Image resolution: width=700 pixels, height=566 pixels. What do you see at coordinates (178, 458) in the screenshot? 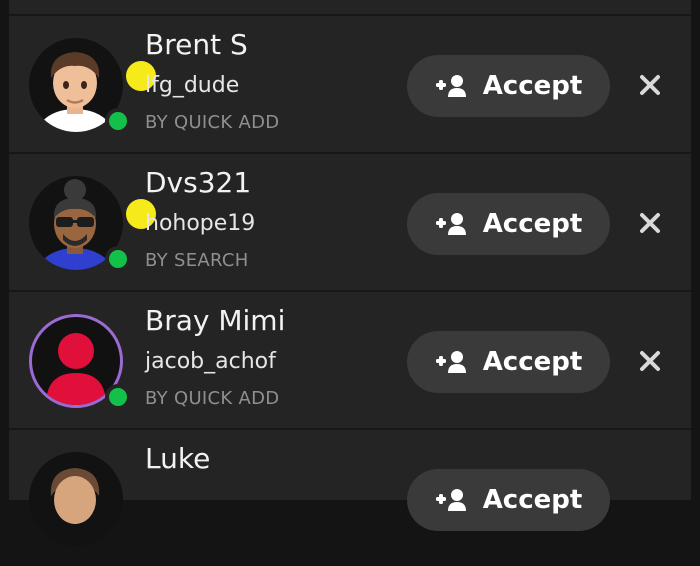
I see `friend-name: Luke` at bounding box center [178, 458].